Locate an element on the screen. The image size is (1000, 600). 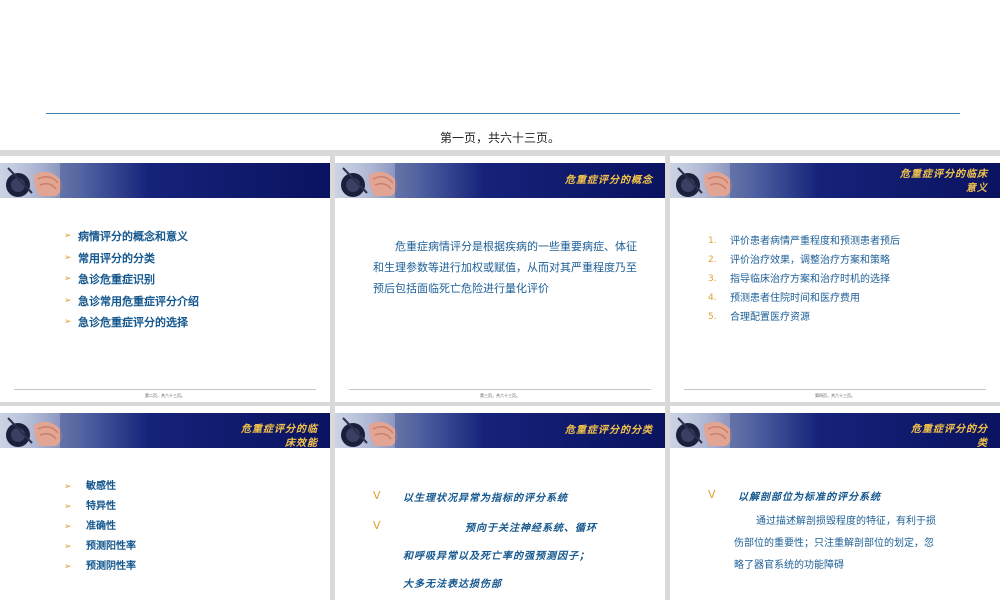
paragraph-line: 预后包括面临死亡危险进行量化评价 is located at coordinates (461, 288).